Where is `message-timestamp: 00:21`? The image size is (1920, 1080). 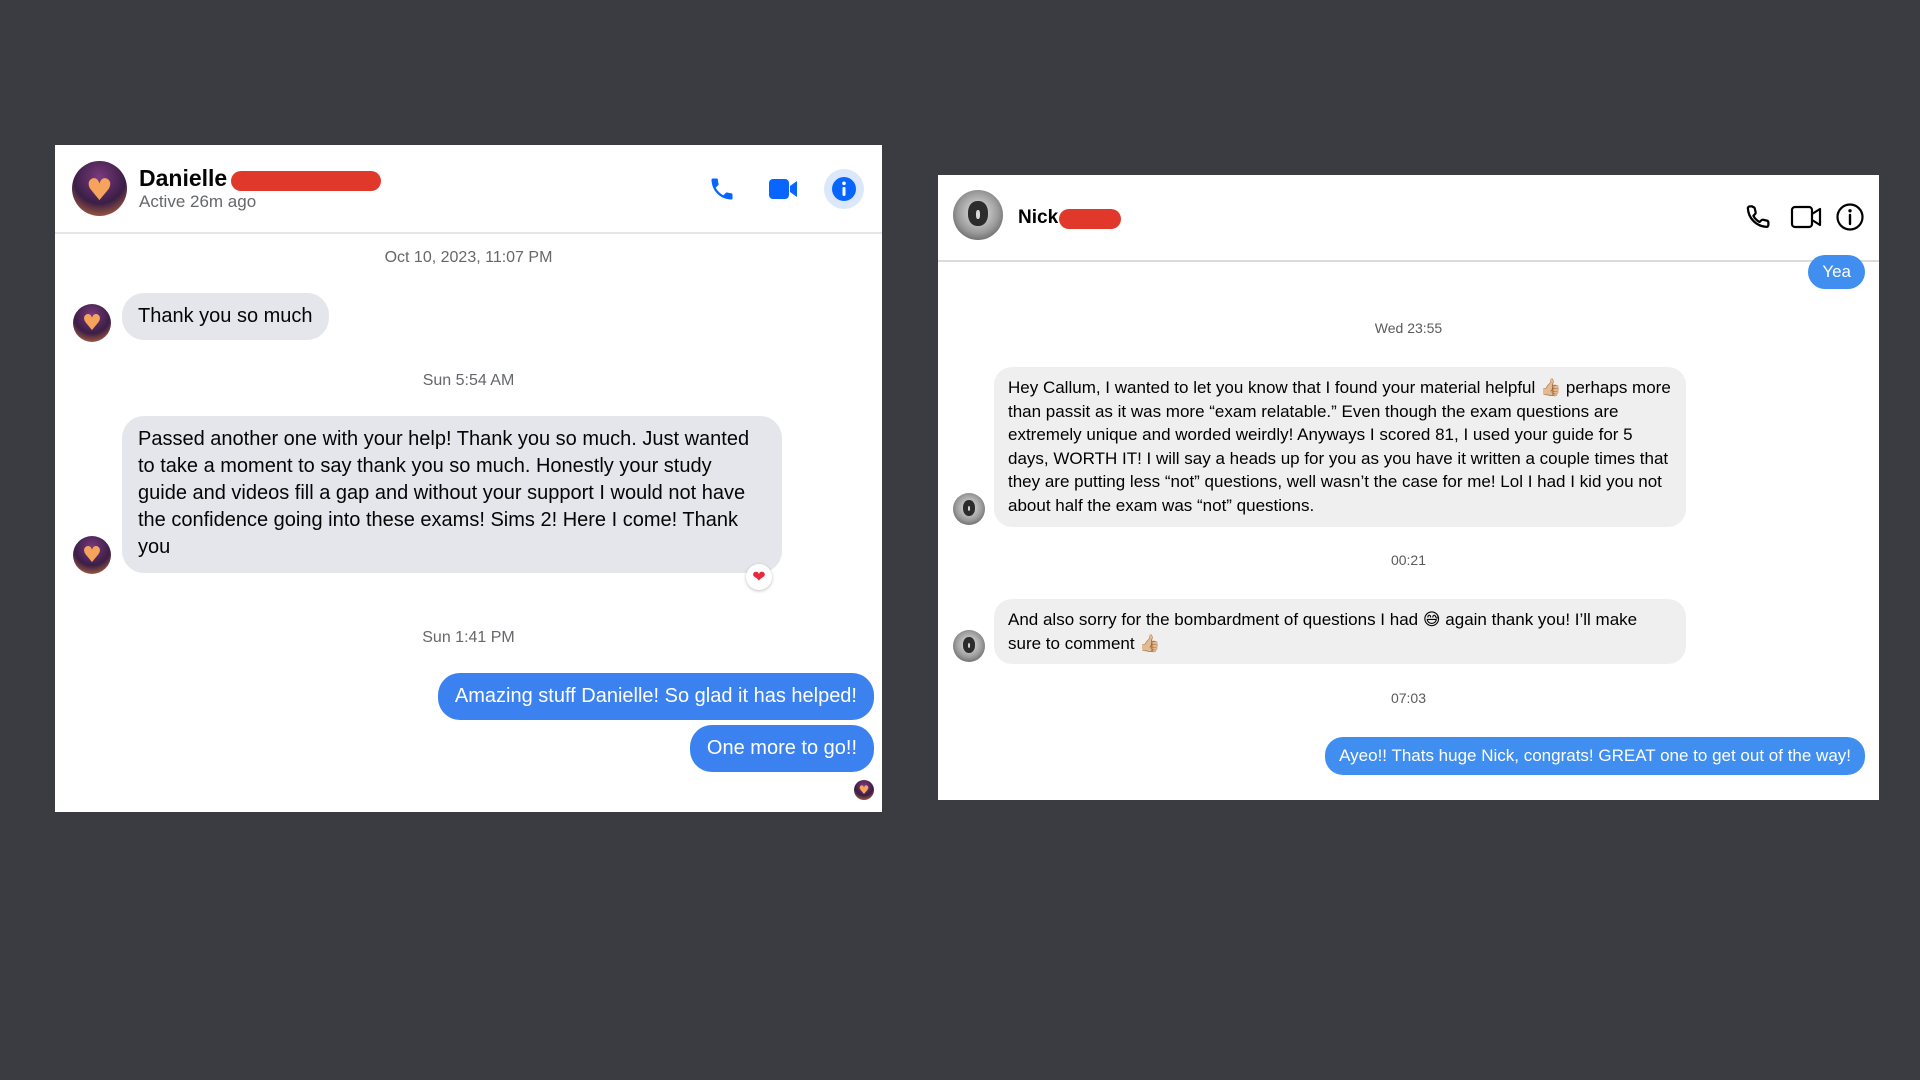 message-timestamp: 00:21 is located at coordinates (1408, 560).